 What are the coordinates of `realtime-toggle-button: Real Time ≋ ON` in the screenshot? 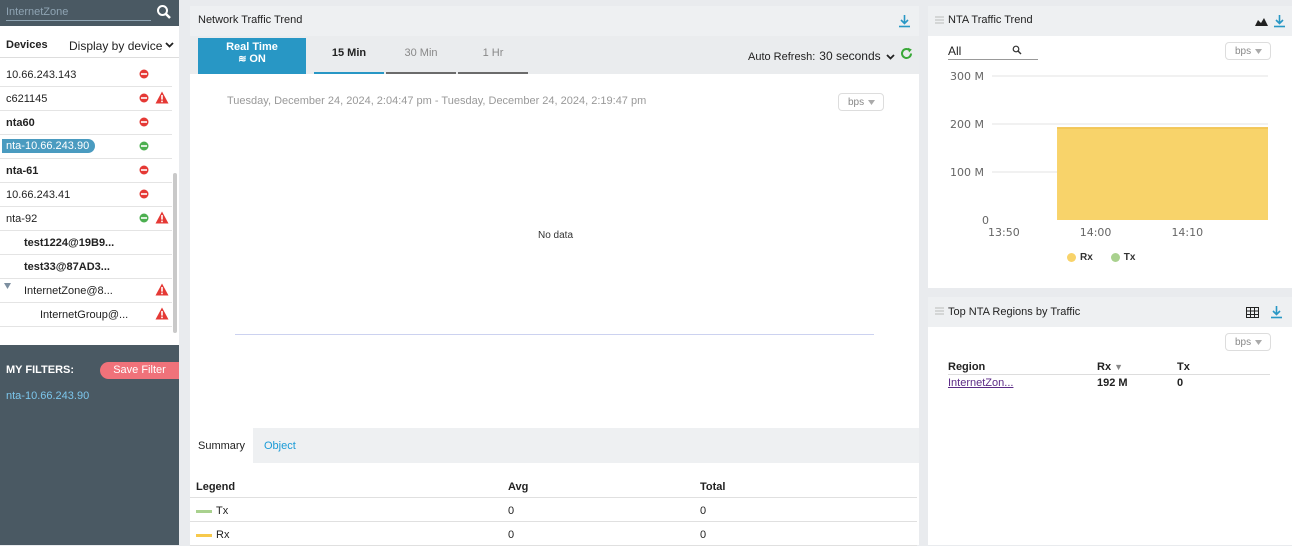 It's located at (252, 56).